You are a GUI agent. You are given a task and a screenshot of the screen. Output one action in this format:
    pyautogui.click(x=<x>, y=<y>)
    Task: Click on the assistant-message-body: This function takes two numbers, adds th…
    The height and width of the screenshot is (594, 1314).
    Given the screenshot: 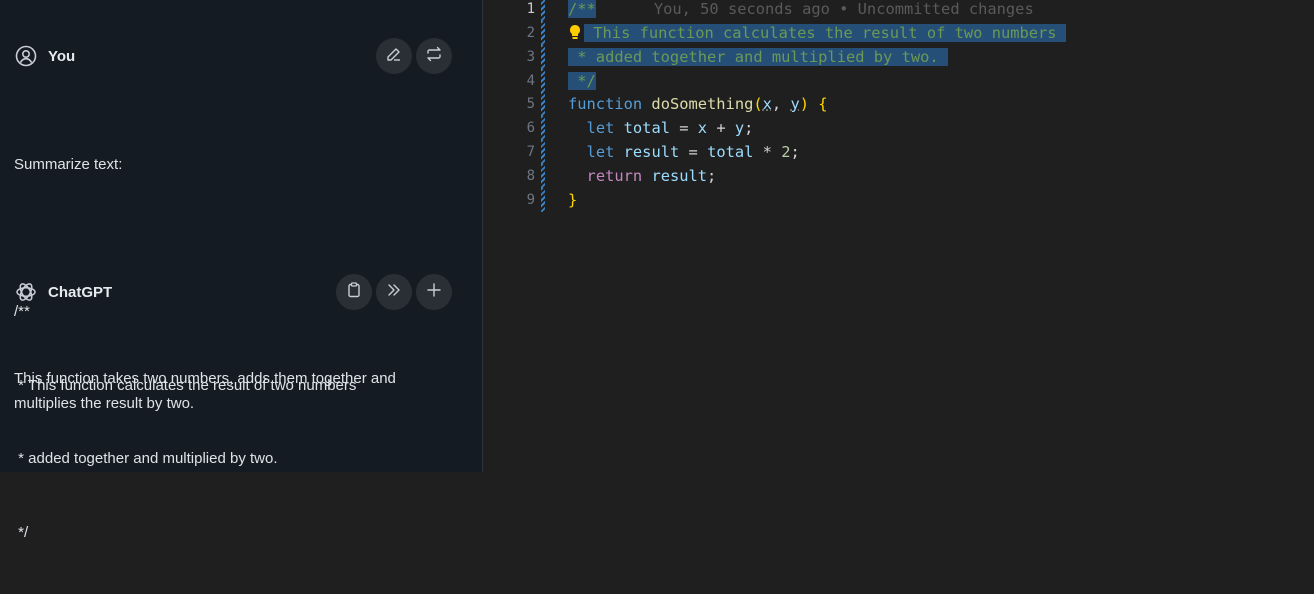 What is the action you would take?
    pyautogui.click(x=205, y=391)
    